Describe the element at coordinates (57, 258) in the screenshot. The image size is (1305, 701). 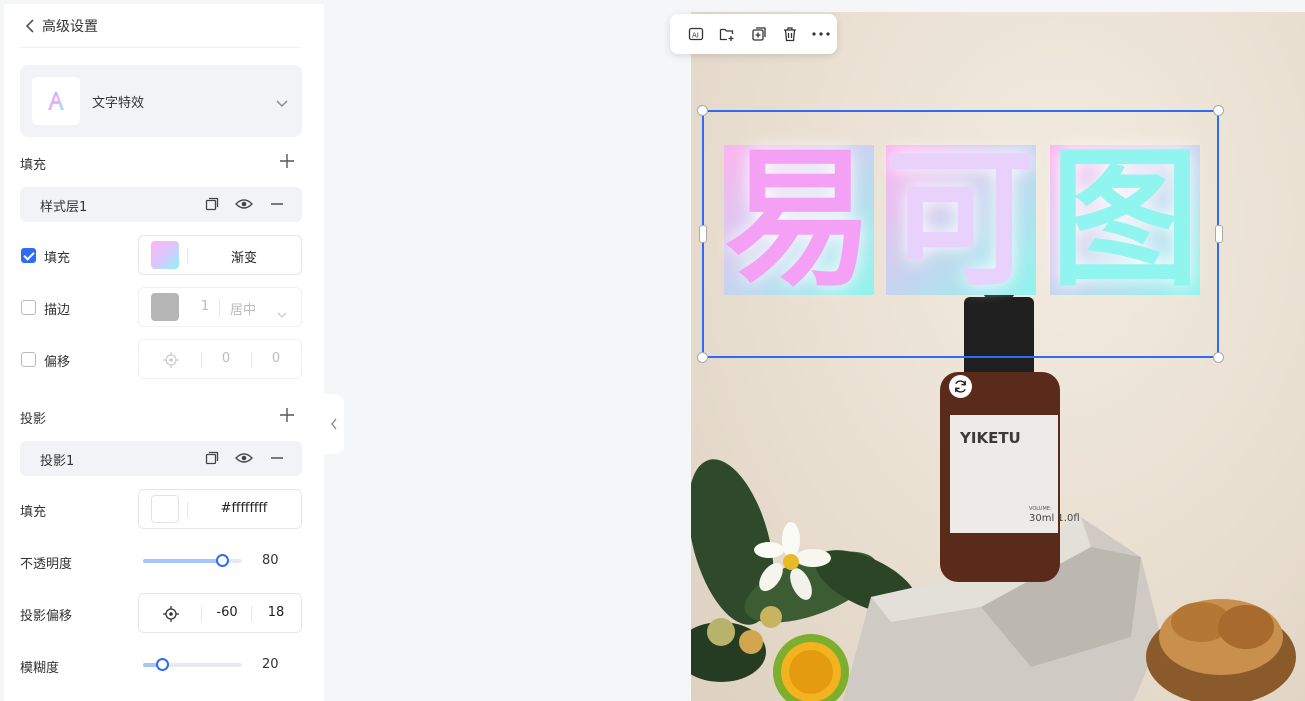
I see `fill-label: 填充` at that location.